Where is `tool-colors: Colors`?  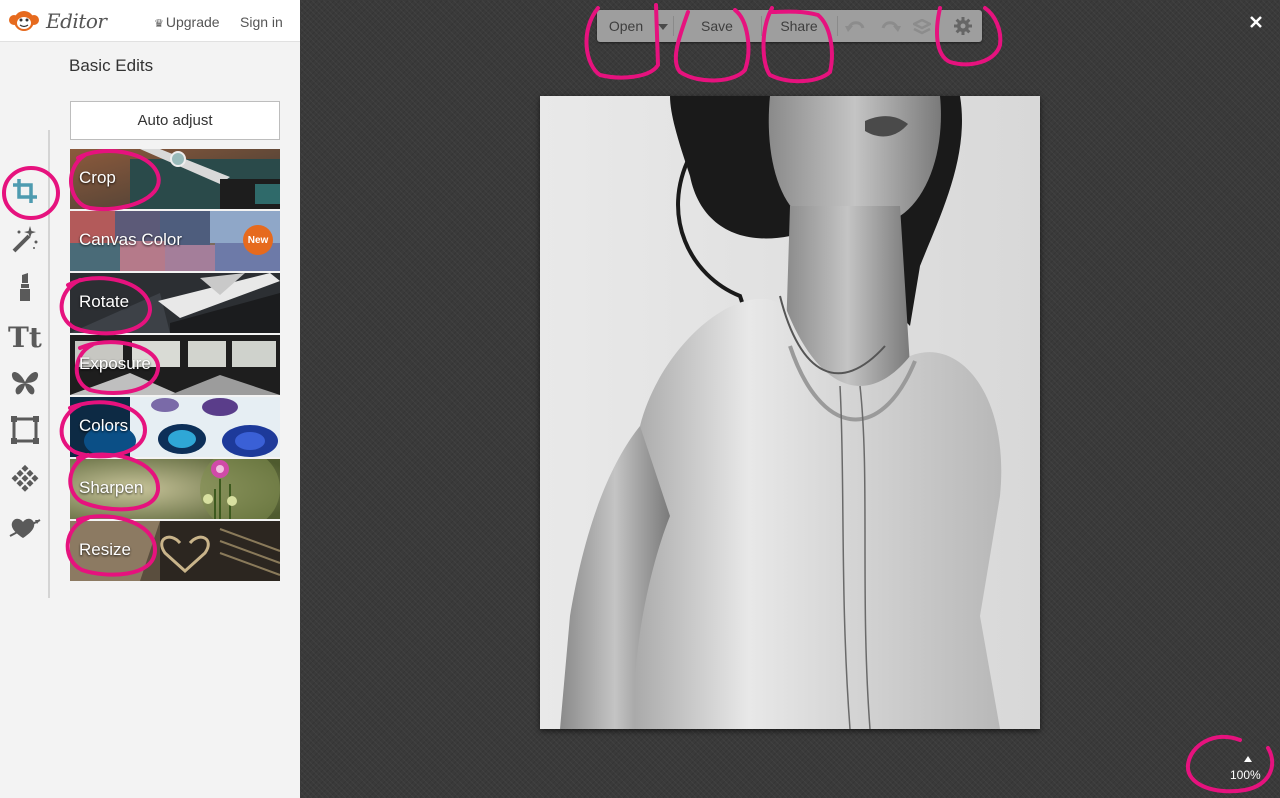
tool-colors: Colors is located at coordinates (175, 427).